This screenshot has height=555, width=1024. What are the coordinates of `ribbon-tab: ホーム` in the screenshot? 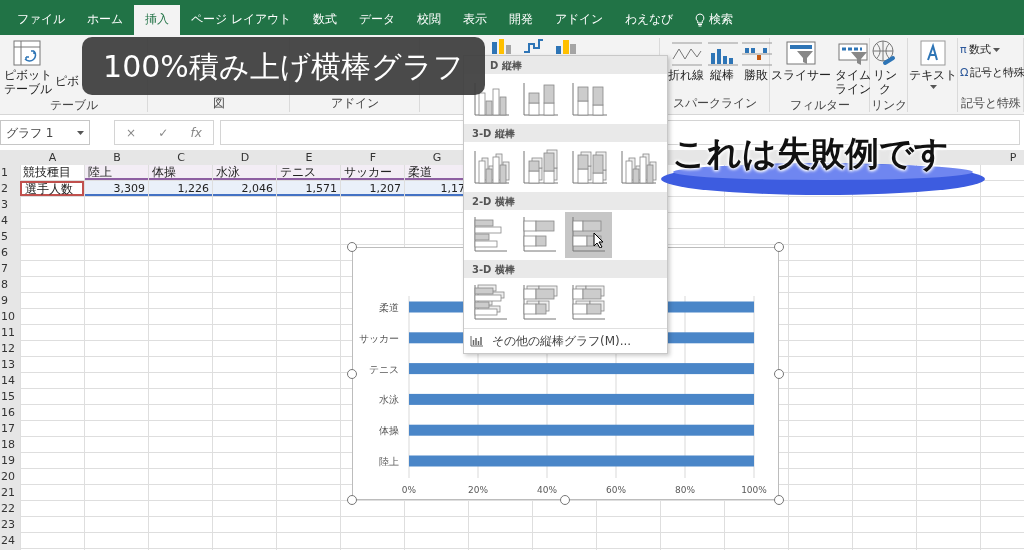 It's located at (105, 20).